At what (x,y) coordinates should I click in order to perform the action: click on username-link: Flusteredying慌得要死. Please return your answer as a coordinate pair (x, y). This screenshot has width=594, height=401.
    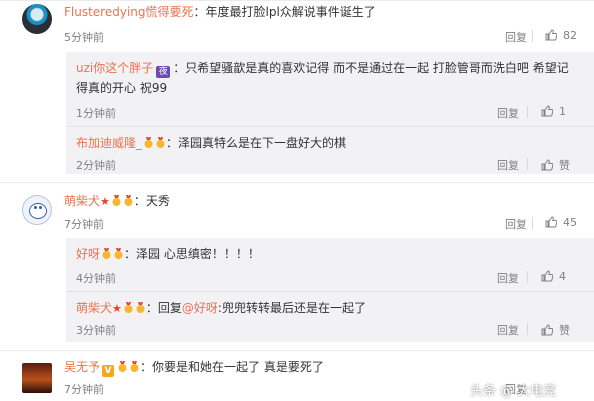
    Looking at the image, I should click on (129, 12).